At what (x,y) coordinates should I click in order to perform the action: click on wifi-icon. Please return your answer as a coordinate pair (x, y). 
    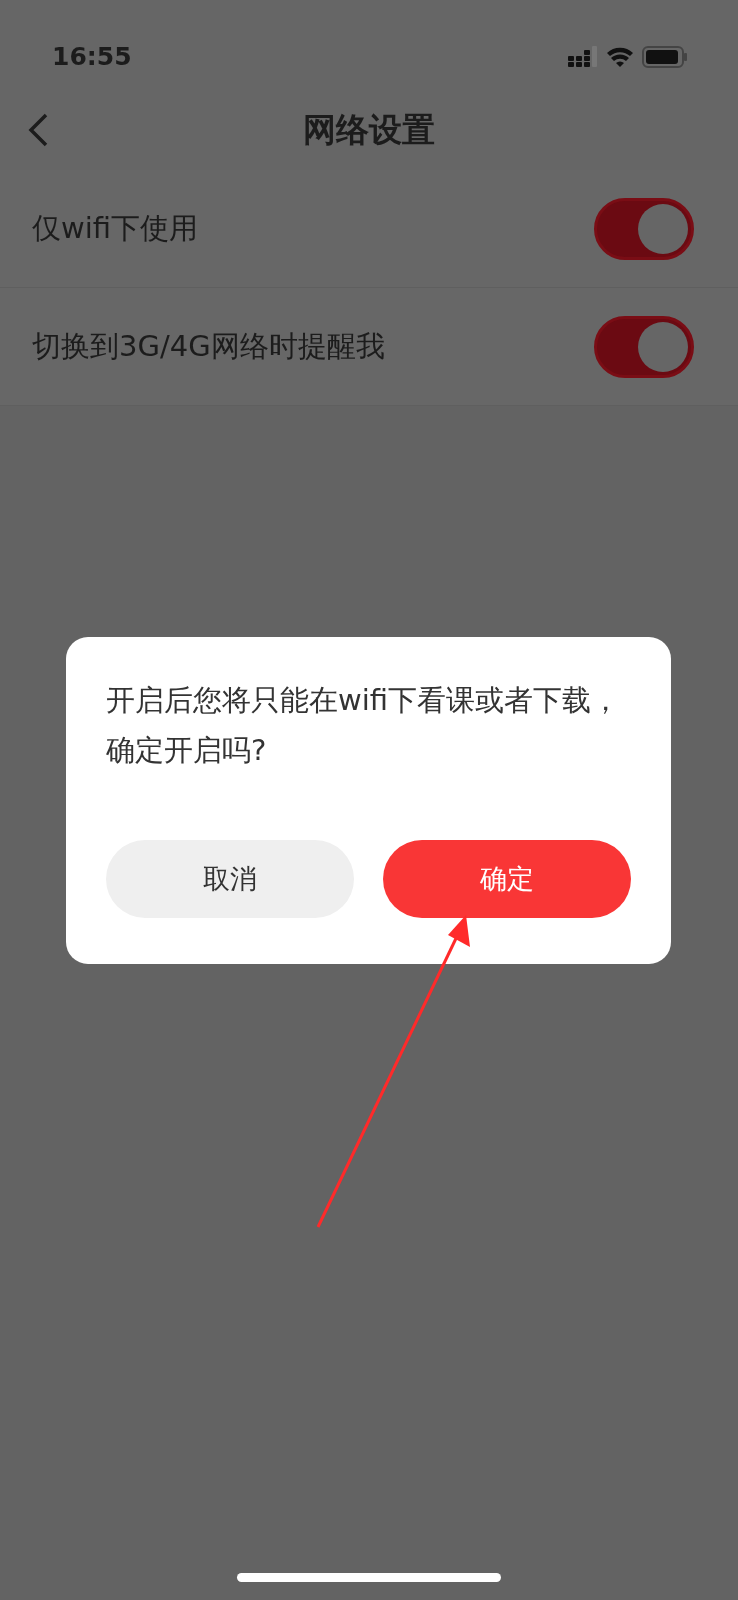
    Looking at the image, I should click on (620, 57).